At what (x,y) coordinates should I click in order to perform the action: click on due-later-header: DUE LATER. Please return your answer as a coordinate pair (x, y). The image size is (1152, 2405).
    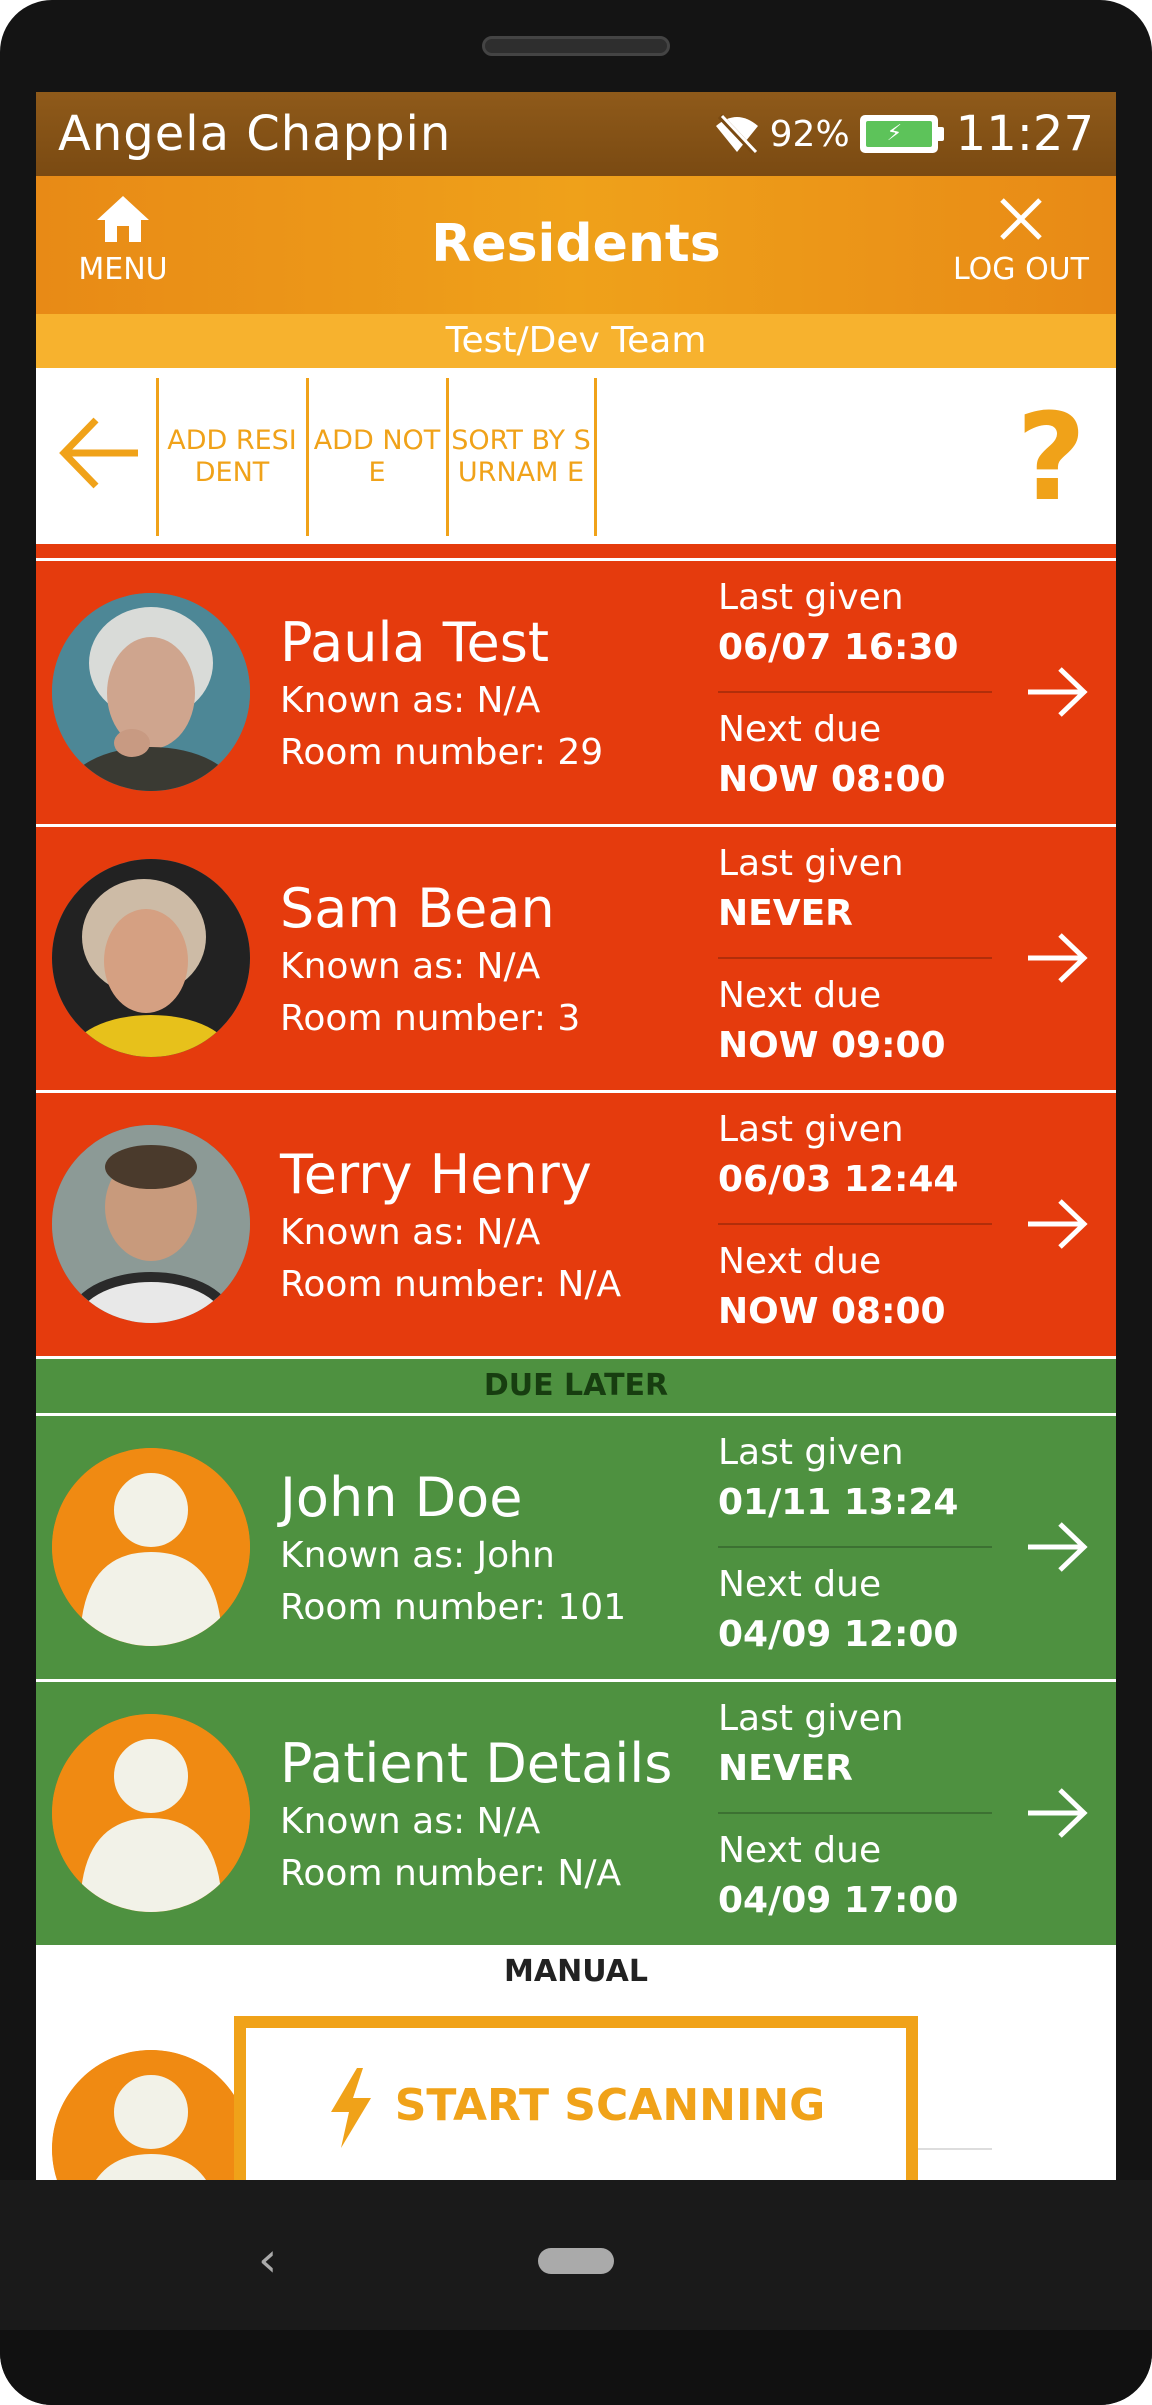
    Looking at the image, I should click on (576, 1386).